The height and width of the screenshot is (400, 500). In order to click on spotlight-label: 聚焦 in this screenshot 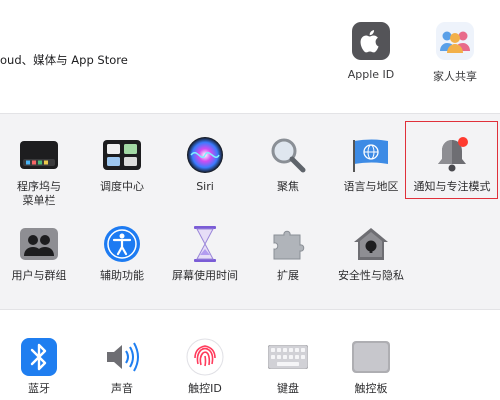, I will do `click(288, 186)`.